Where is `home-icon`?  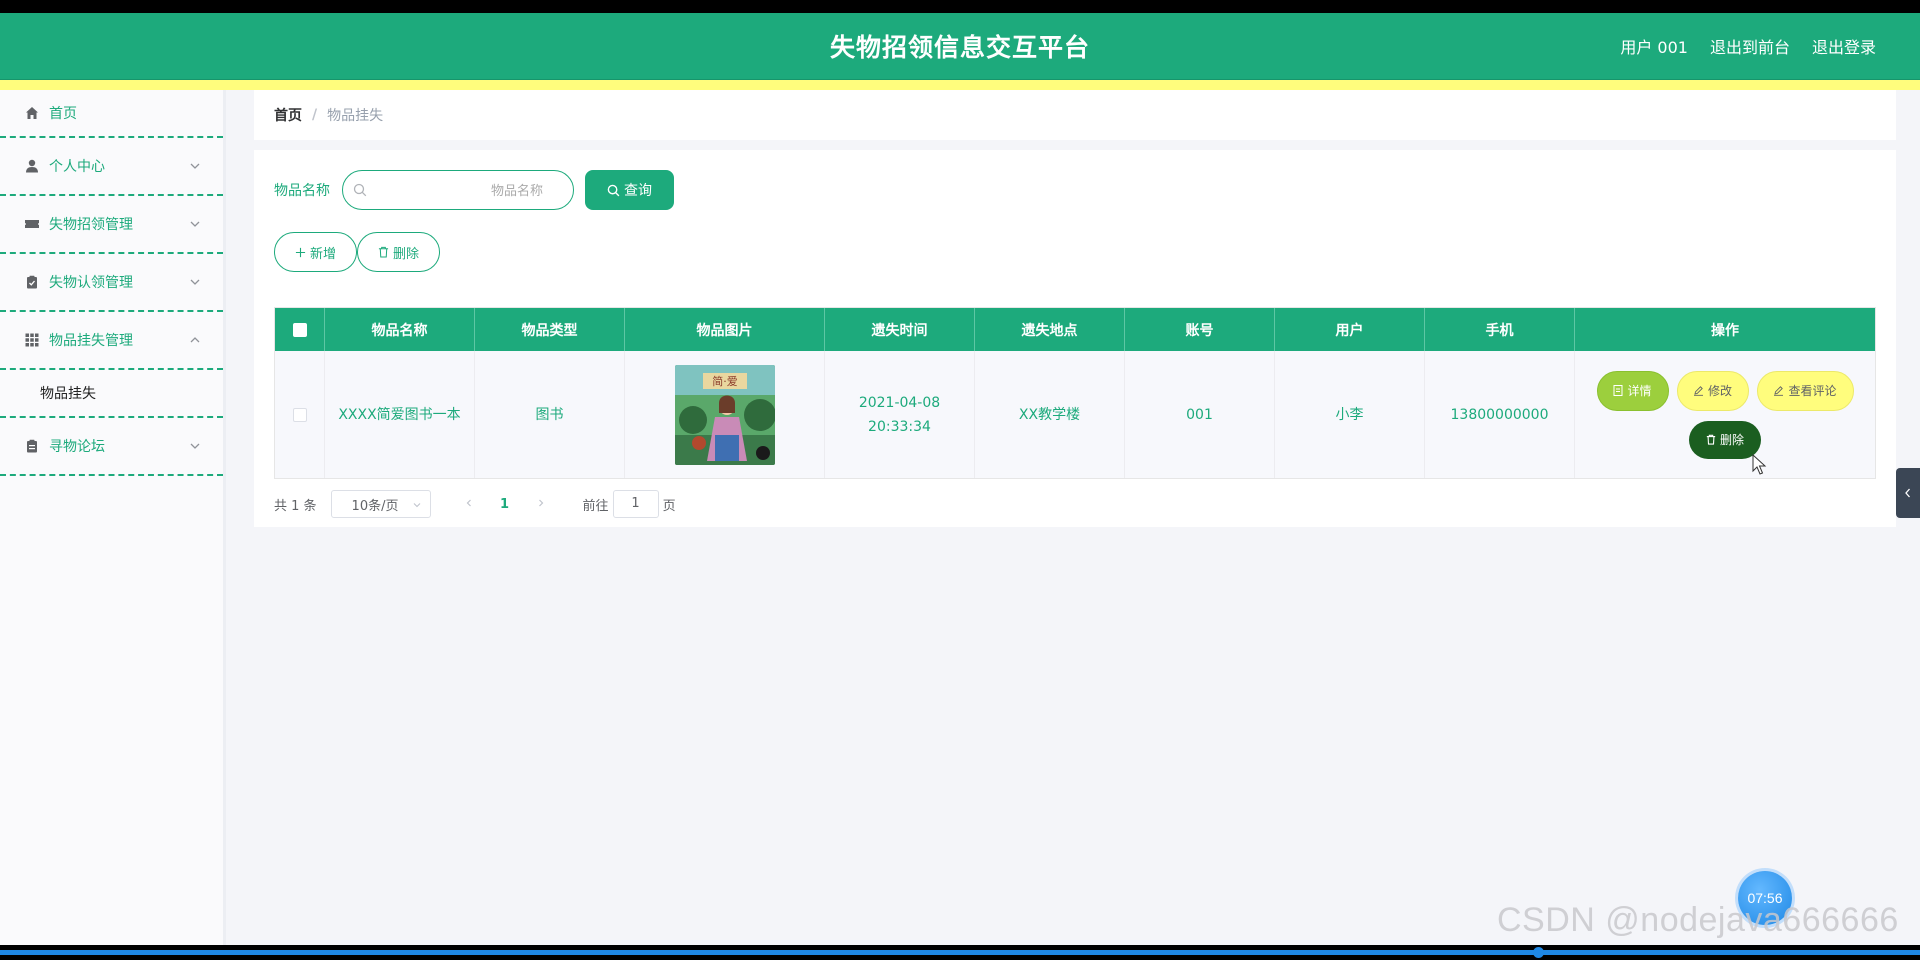
home-icon is located at coordinates (32, 113).